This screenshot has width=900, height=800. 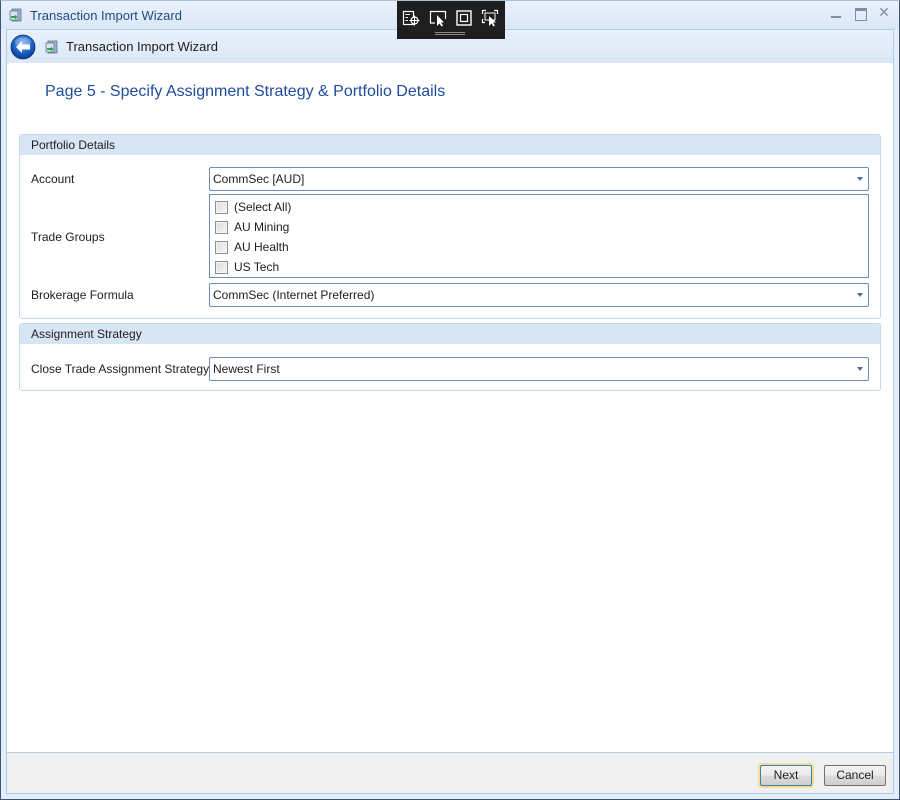 What do you see at coordinates (411, 18) in the screenshot?
I see `select-element-icon` at bounding box center [411, 18].